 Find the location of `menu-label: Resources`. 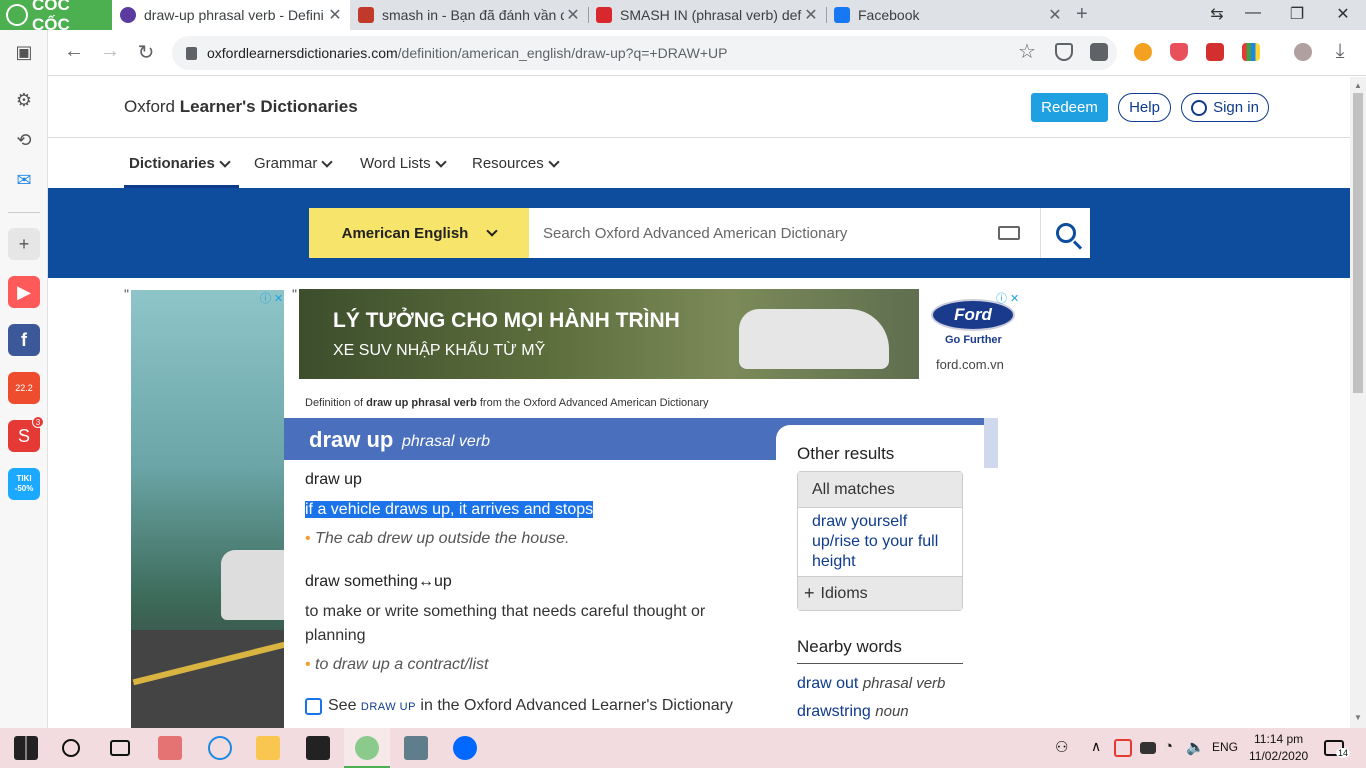

menu-label: Resources is located at coordinates (508, 163).